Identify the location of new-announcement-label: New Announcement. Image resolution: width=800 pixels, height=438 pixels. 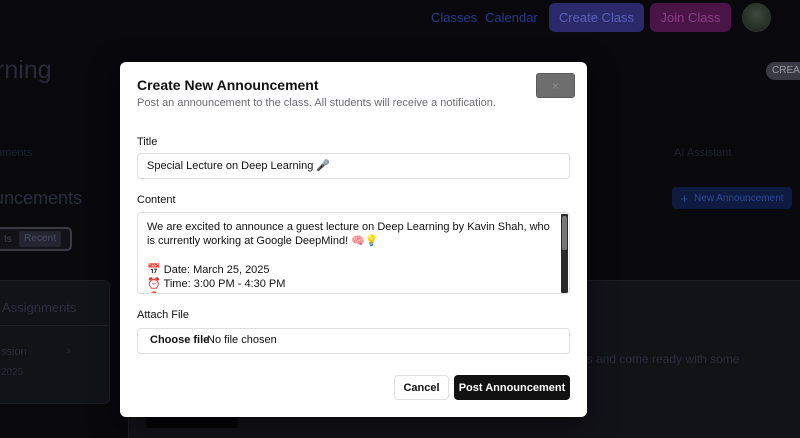
(739, 198).